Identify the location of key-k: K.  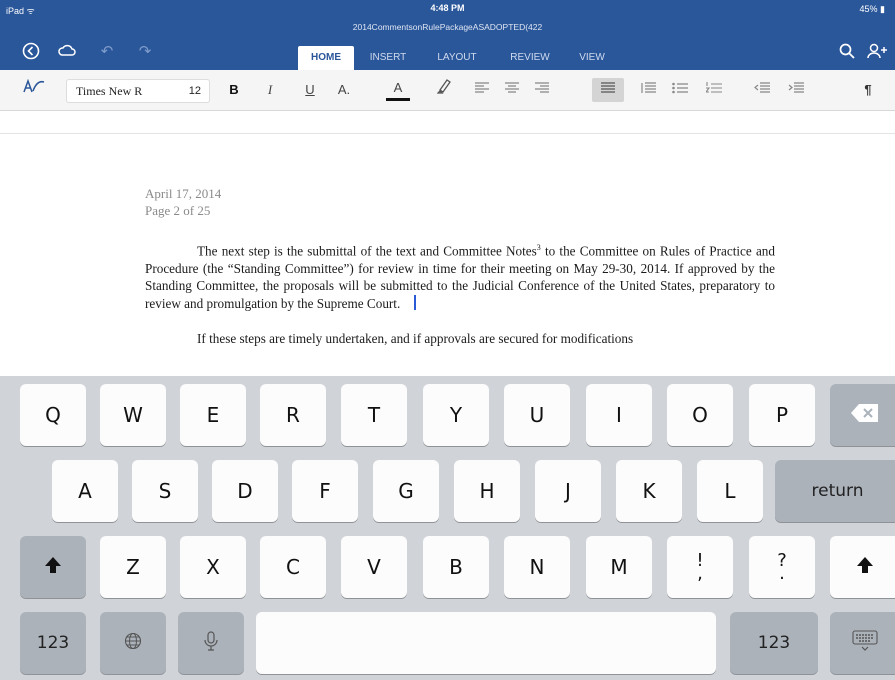
(649, 491).